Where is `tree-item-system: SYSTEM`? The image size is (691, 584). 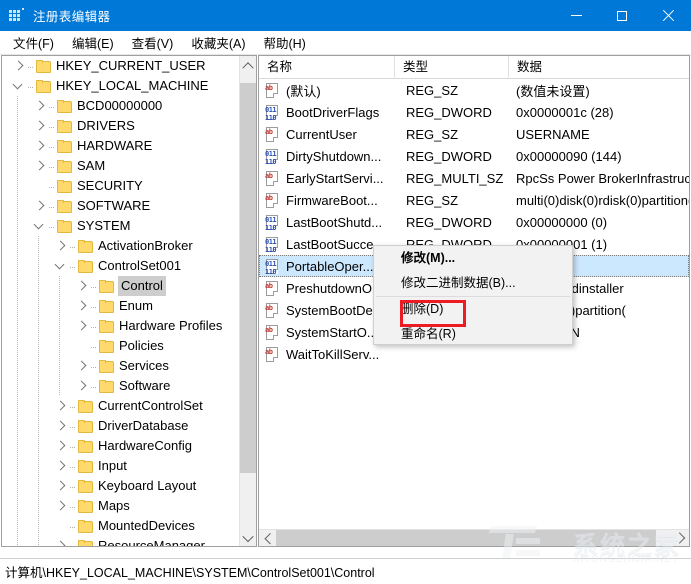
tree-item-system: SYSTEM is located at coordinates (121, 226).